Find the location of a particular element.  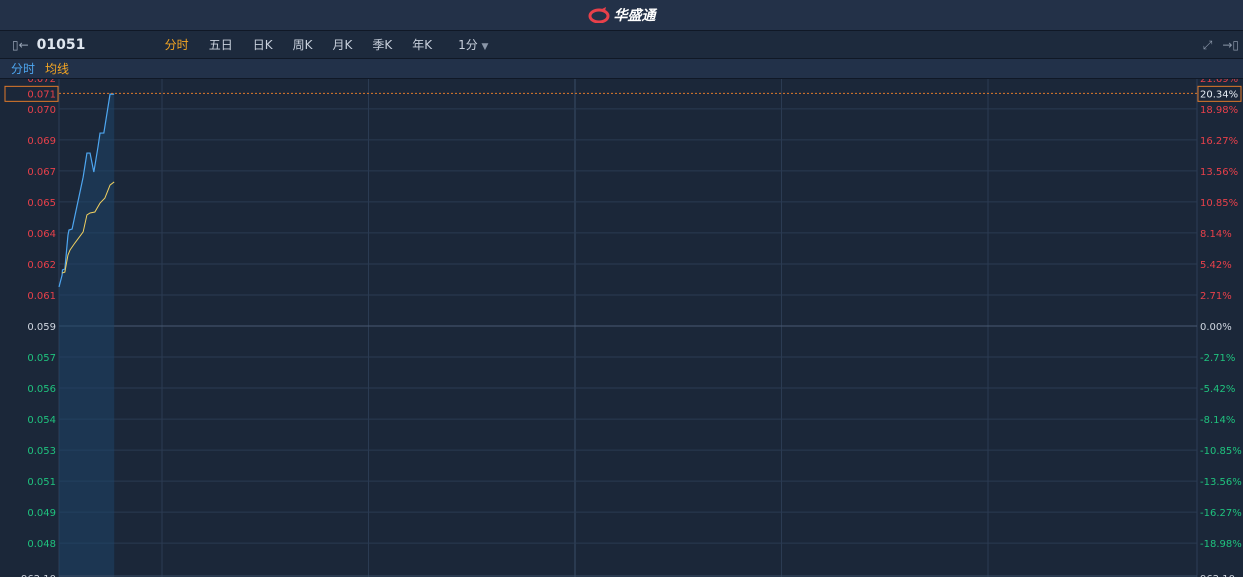

price-tick-label: 0.049 is located at coordinates (41, 513).